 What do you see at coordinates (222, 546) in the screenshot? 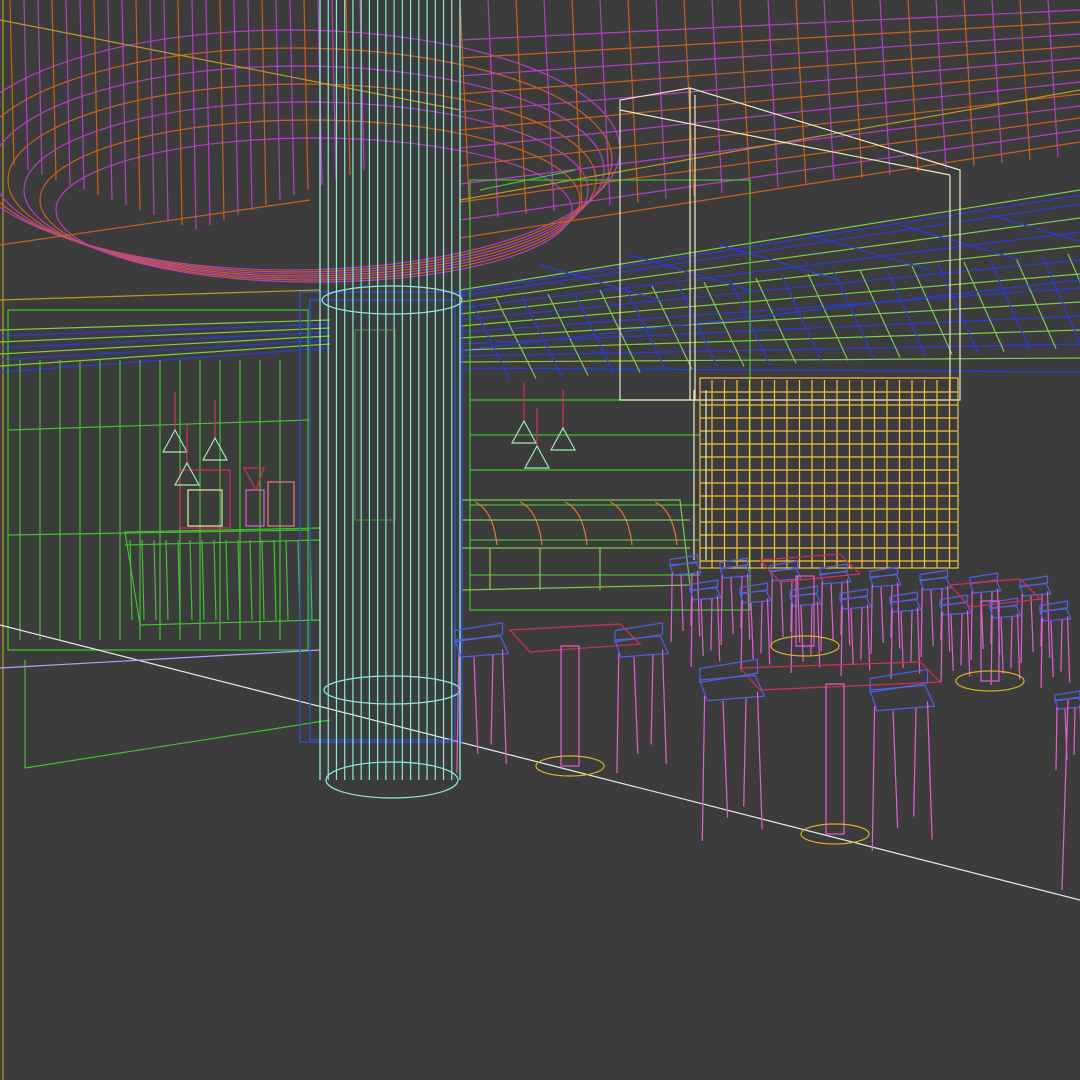
I see `bar-counter-wireframe` at bounding box center [222, 546].